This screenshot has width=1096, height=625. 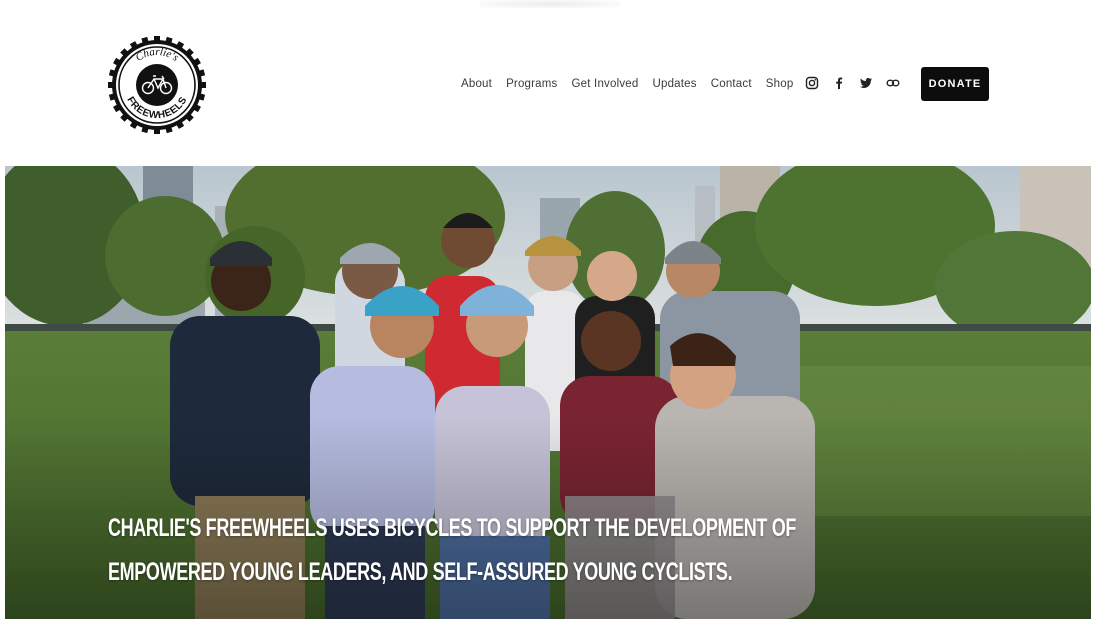 What do you see at coordinates (550, 4) in the screenshot?
I see `top-decoration` at bounding box center [550, 4].